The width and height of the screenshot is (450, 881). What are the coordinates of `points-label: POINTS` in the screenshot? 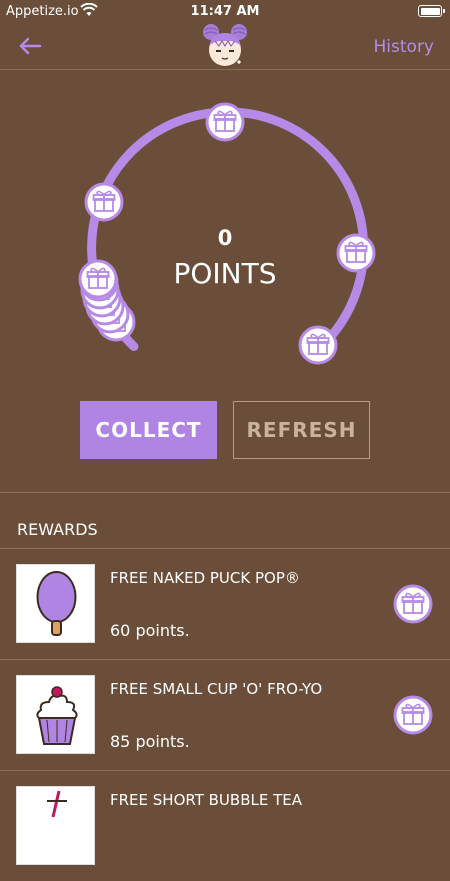 It's located at (225, 273).